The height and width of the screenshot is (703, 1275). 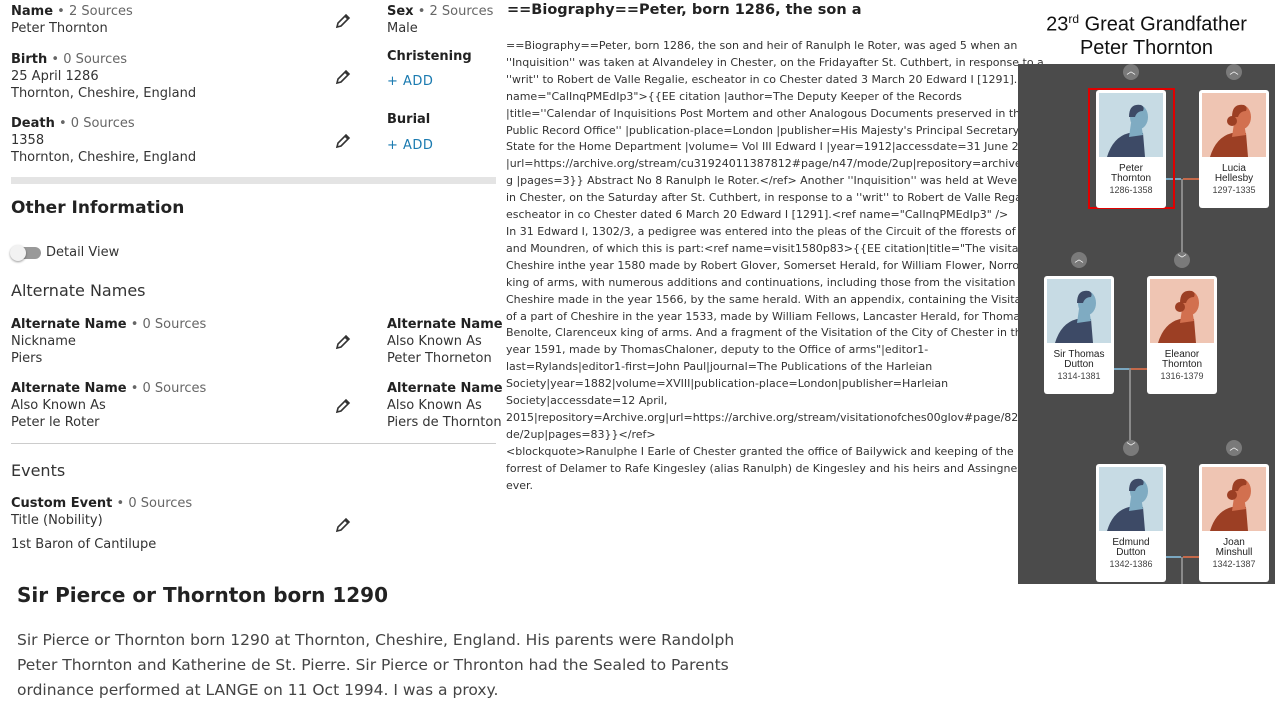 What do you see at coordinates (43, 341) in the screenshot?
I see `alt-name-type: Nickname` at bounding box center [43, 341].